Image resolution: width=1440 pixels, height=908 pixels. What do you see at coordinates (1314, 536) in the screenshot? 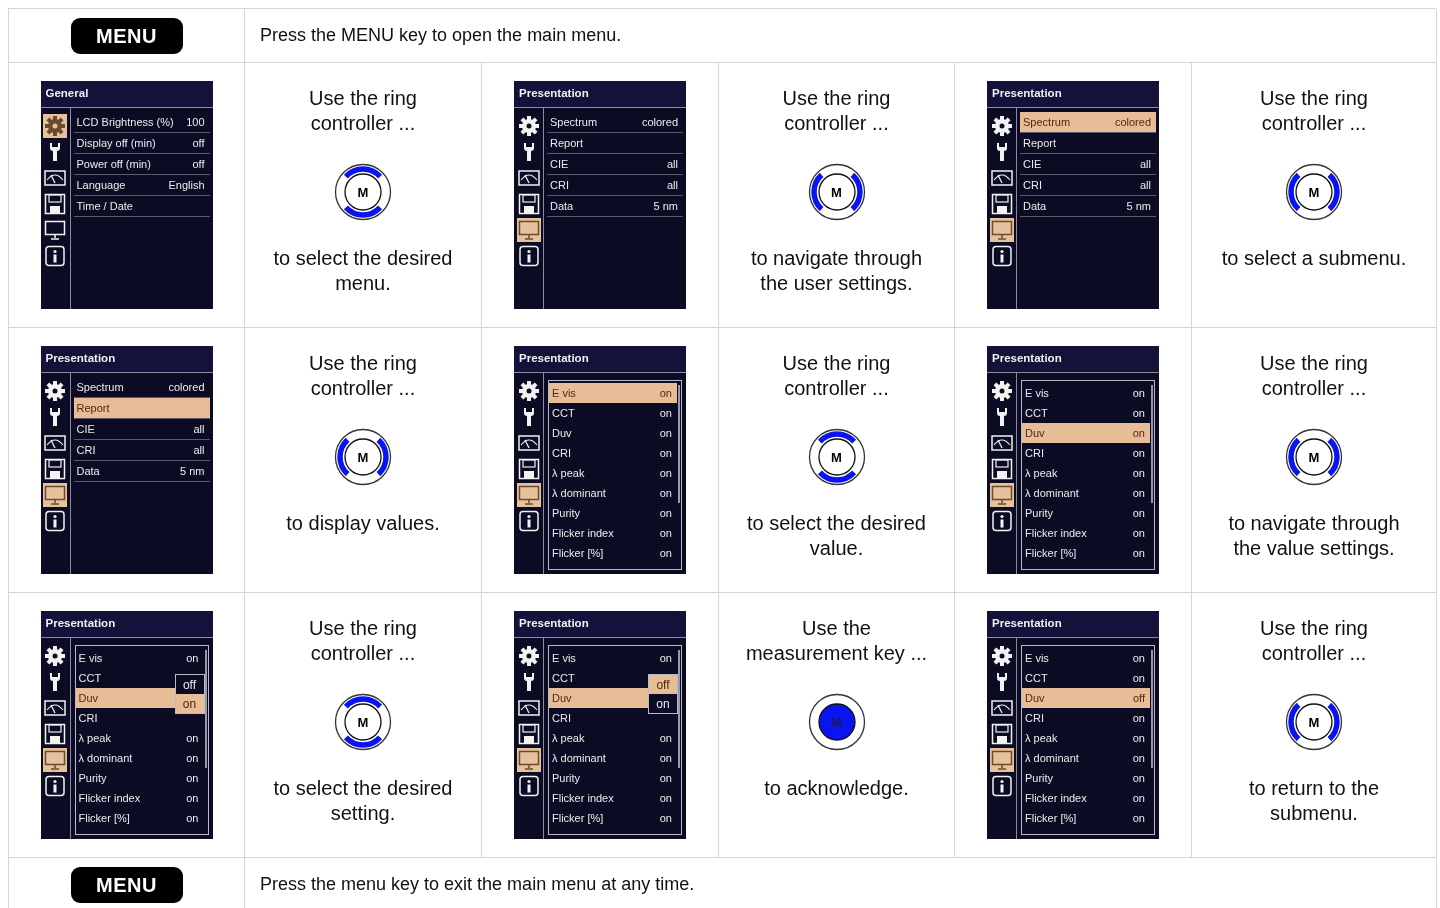
I see `instruction-text: to navigate through the value settings.` at bounding box center [1314, 536].